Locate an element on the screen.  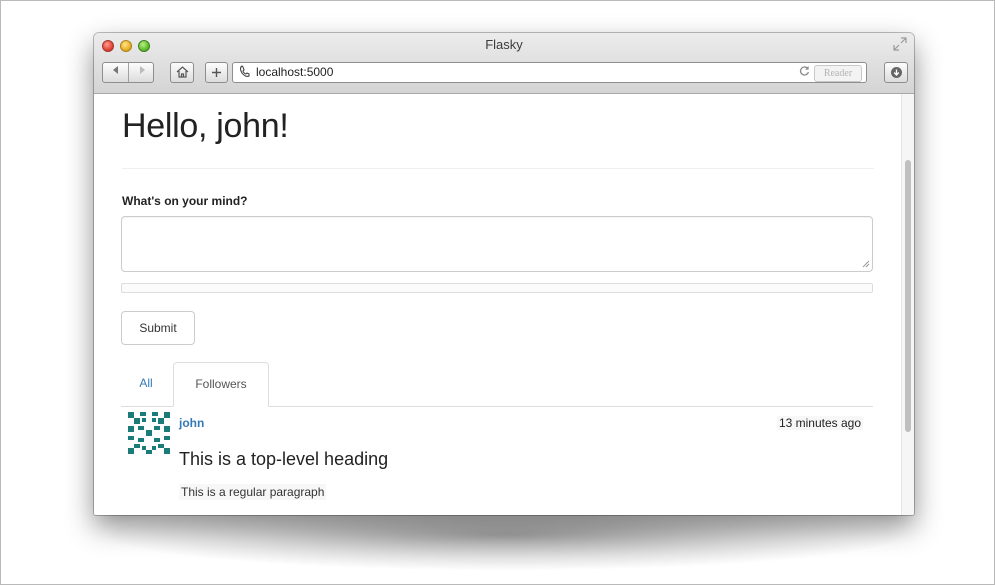
title-bar: Flasky localhost:5000 Reader is located at coordinates (504, 63).